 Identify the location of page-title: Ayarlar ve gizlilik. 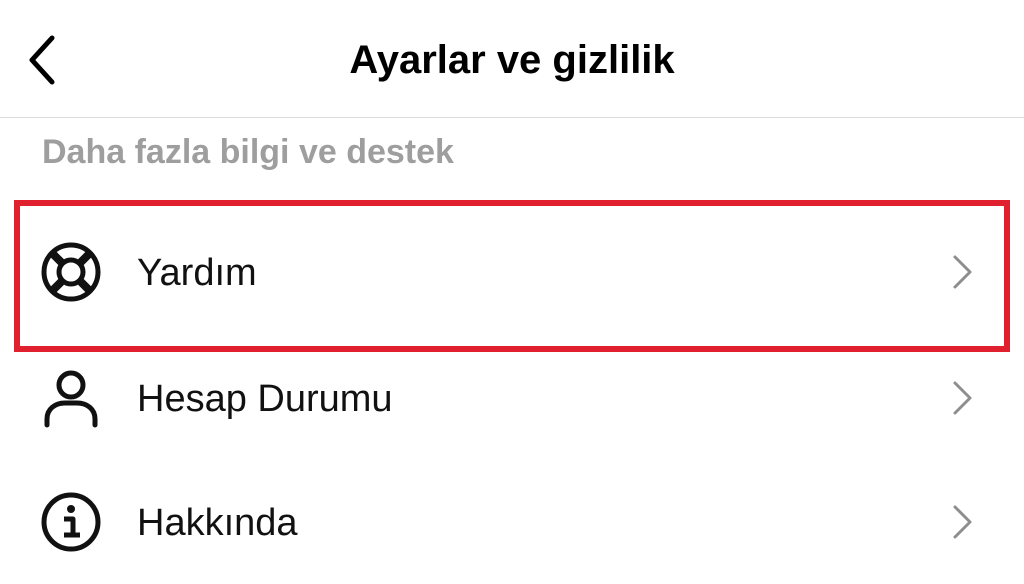
(512, 60).